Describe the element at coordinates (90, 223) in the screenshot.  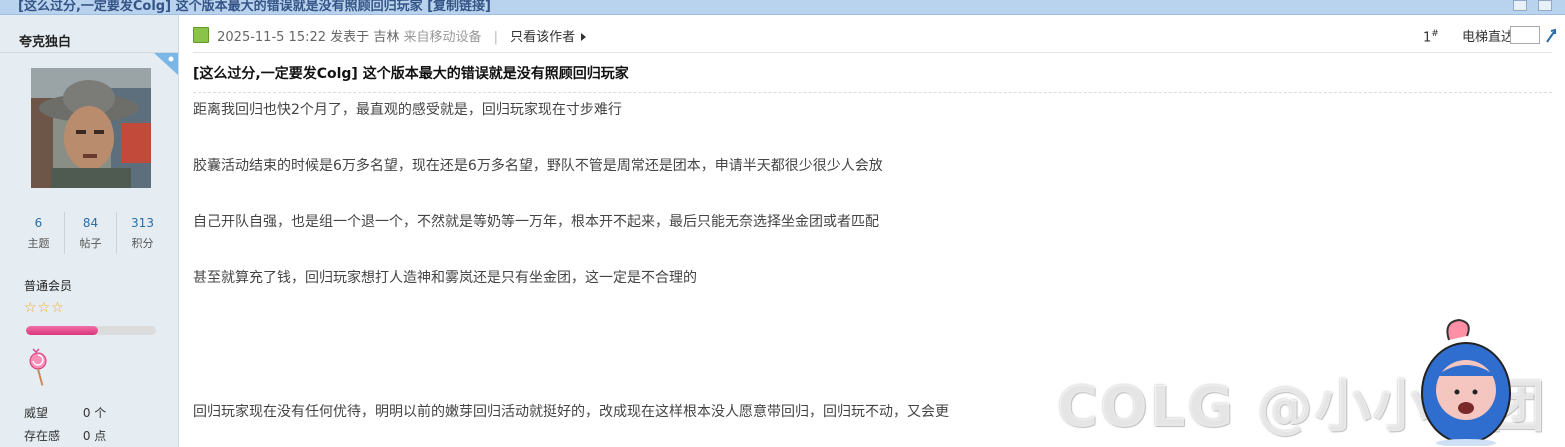
I see `stat-posts-value: 84` at that location.